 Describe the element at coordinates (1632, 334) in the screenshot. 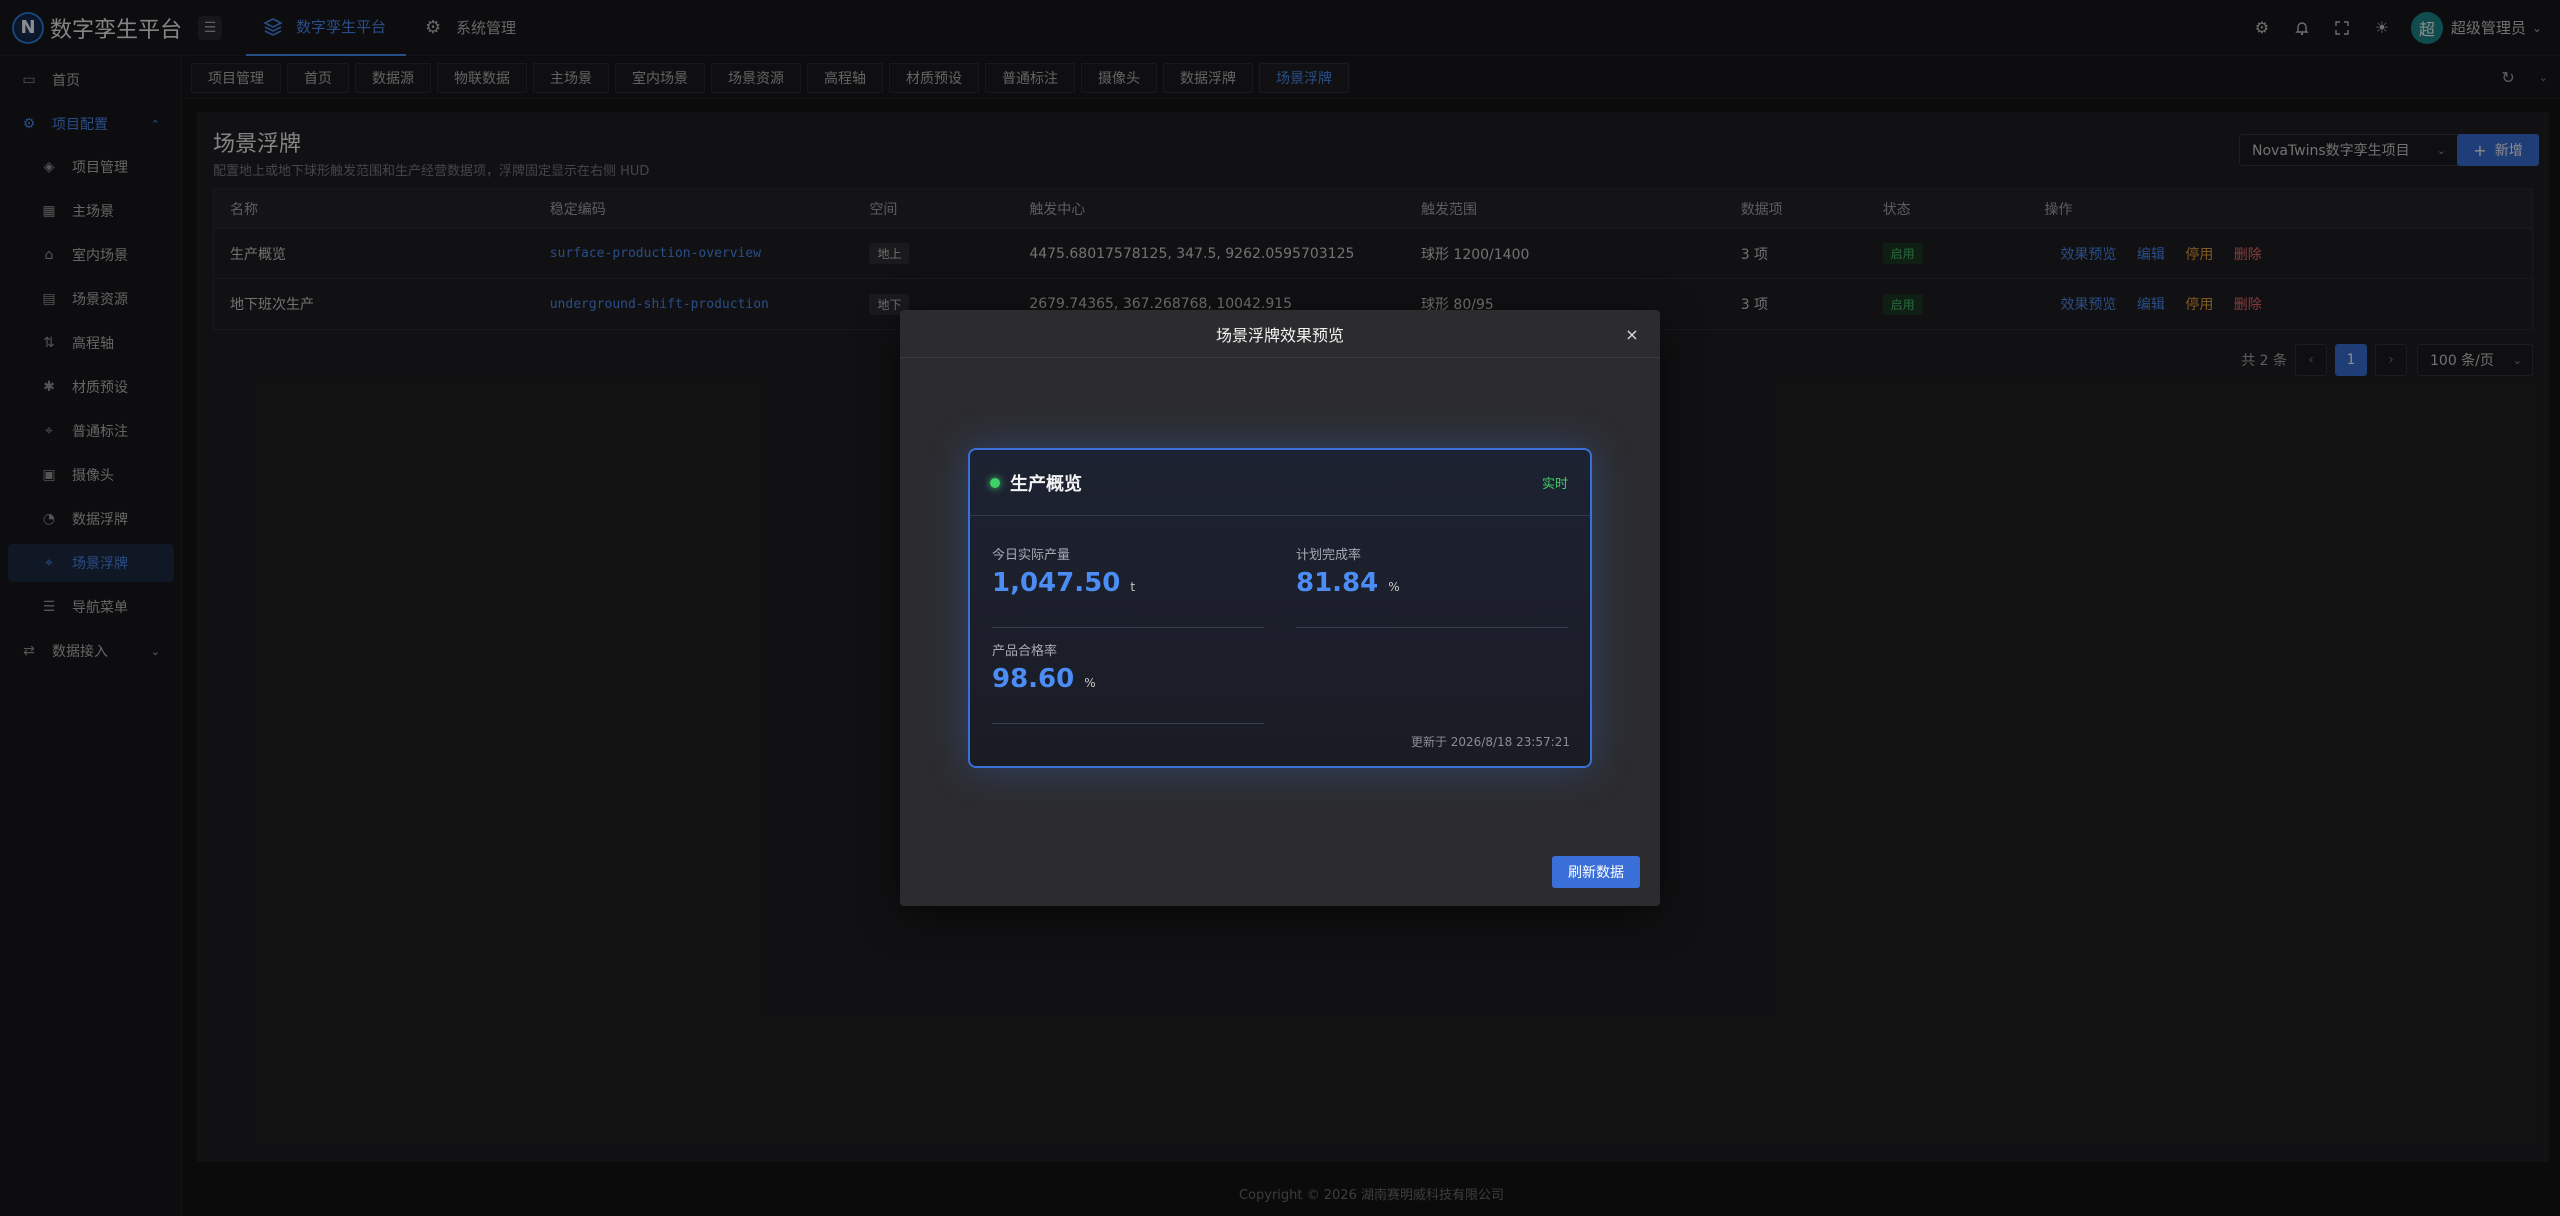

I see `close-icon: ×` at that location.